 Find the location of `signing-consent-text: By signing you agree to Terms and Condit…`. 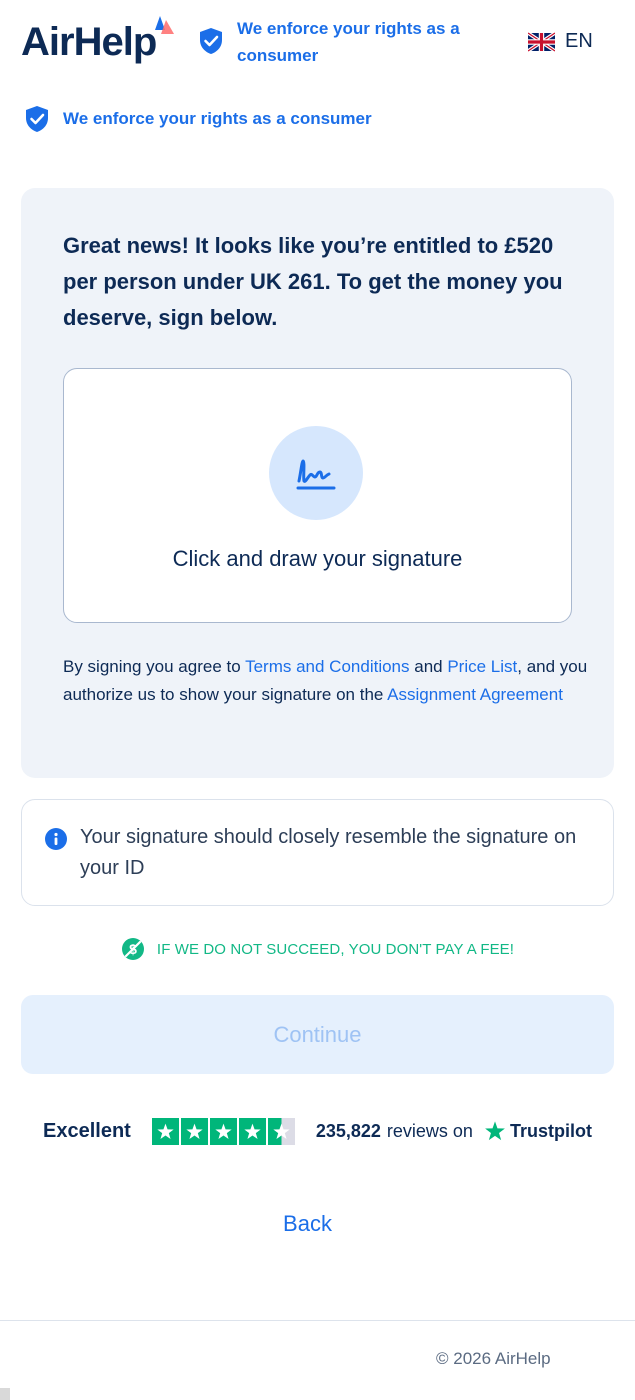

signing-consent-text: By signing you agree to Terms and Condit… is located at coordinates (325, 681).